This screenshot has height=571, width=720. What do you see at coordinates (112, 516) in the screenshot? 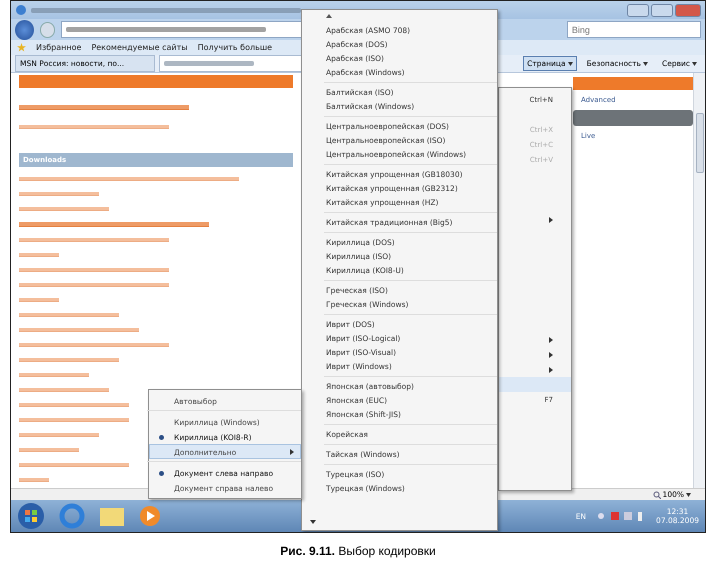
I see `folder-icon` at bounding box center [112, 516].